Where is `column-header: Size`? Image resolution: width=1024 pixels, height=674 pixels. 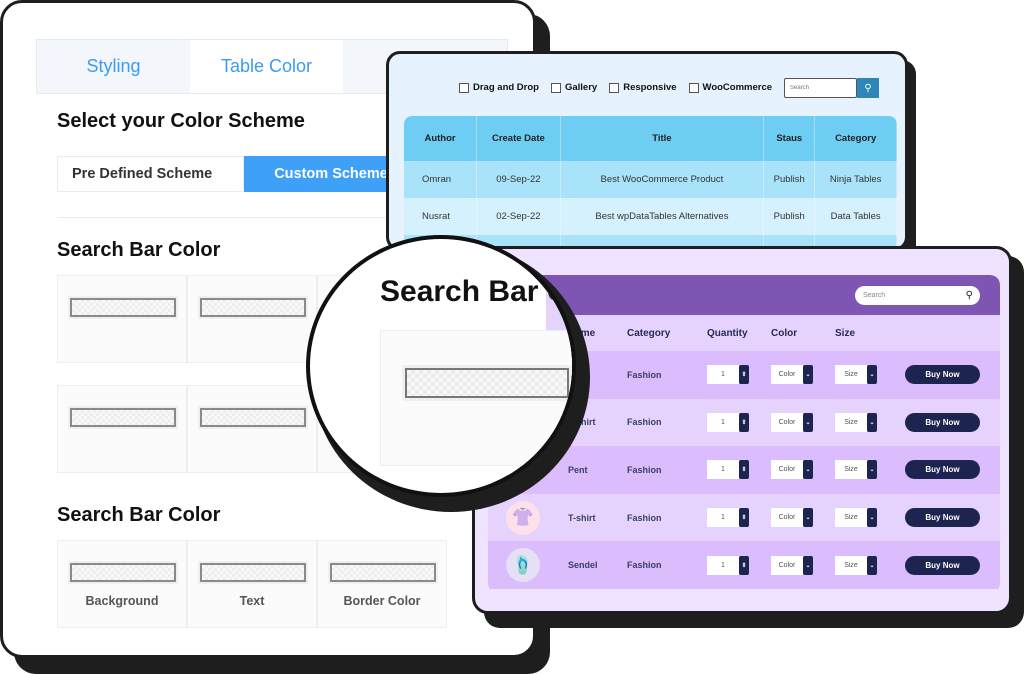
column-header: Size is located at coordinates (845, 333).